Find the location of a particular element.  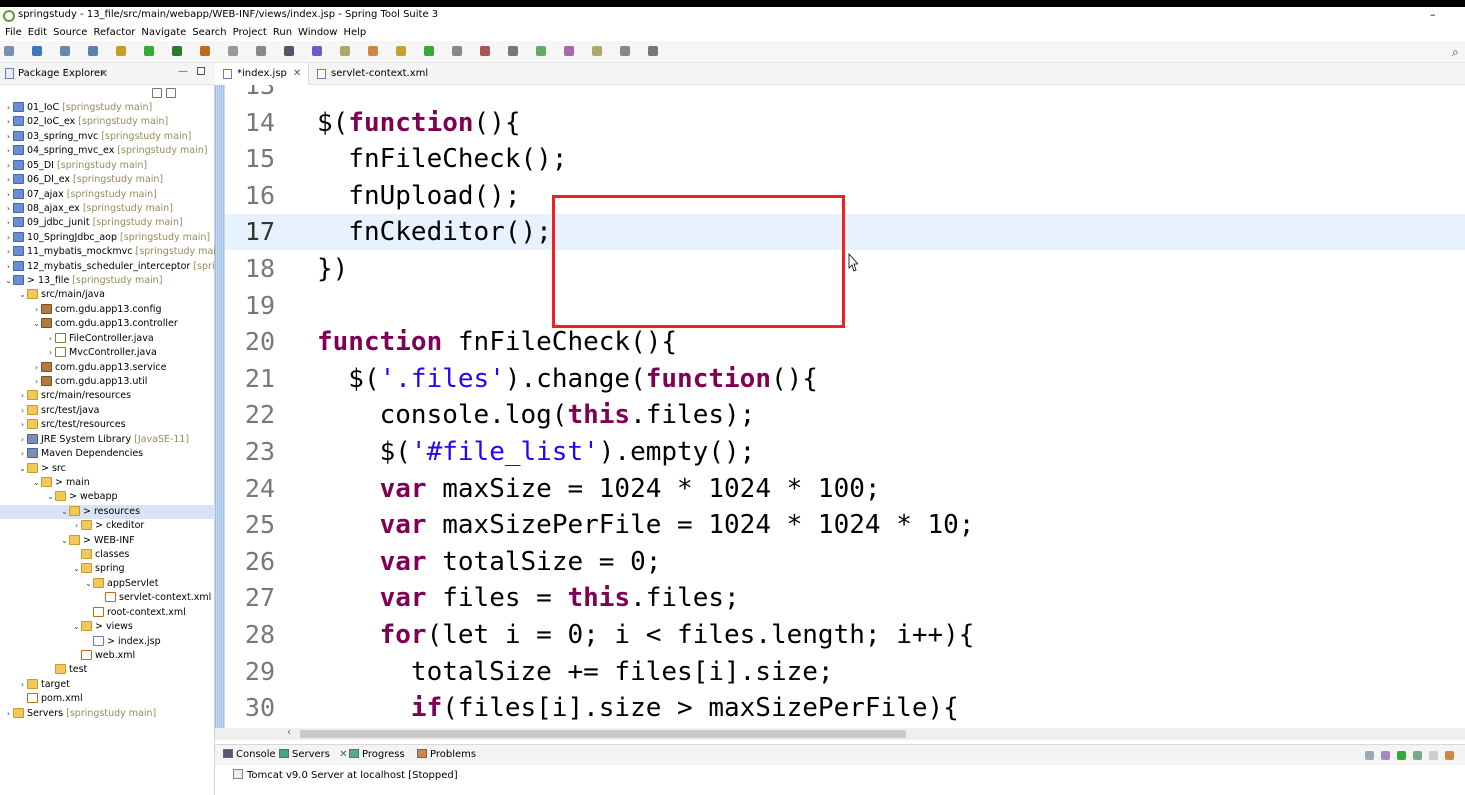

code-line: 18}) is located at coordinates (845, 269).